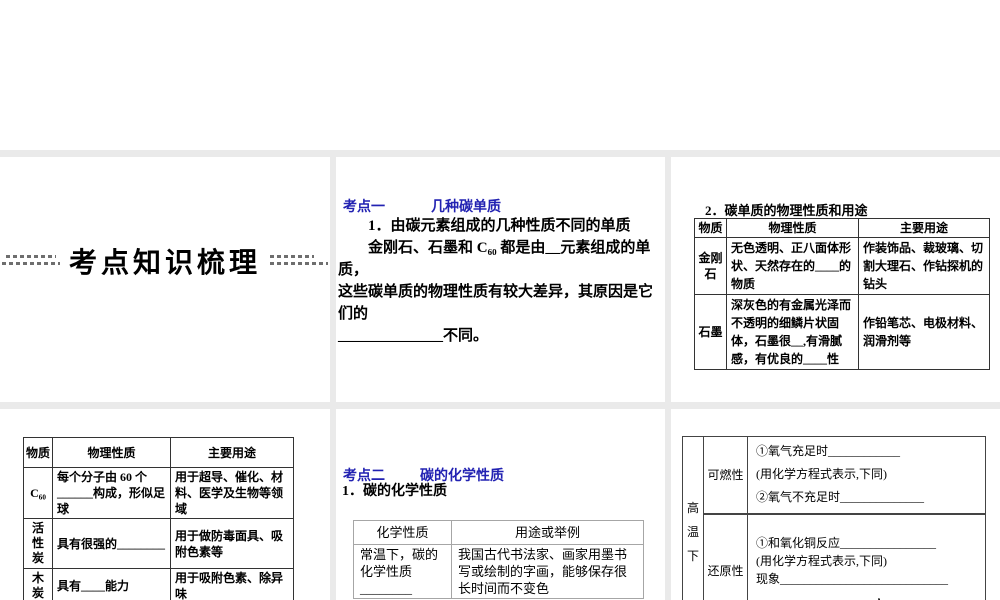  Describe the element at coordinates (402, 532) in the screenshot. I see `col-header-chemical-property: 化学性质` at that location.